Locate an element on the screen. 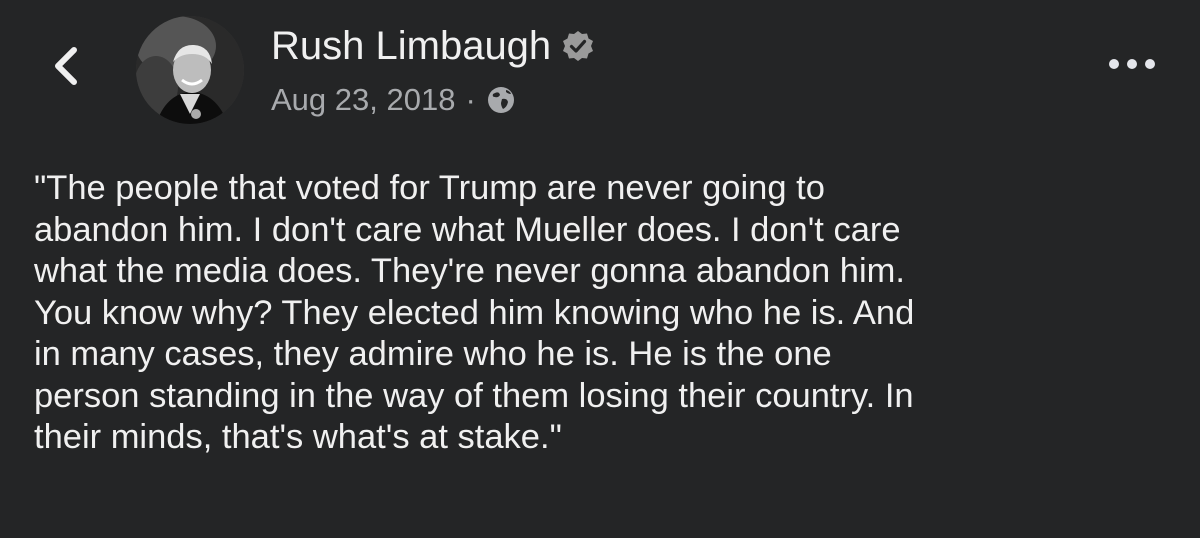 The image size is (1200, 538). author-name: Rush Limbaugh is located at coordinates (411, 46).